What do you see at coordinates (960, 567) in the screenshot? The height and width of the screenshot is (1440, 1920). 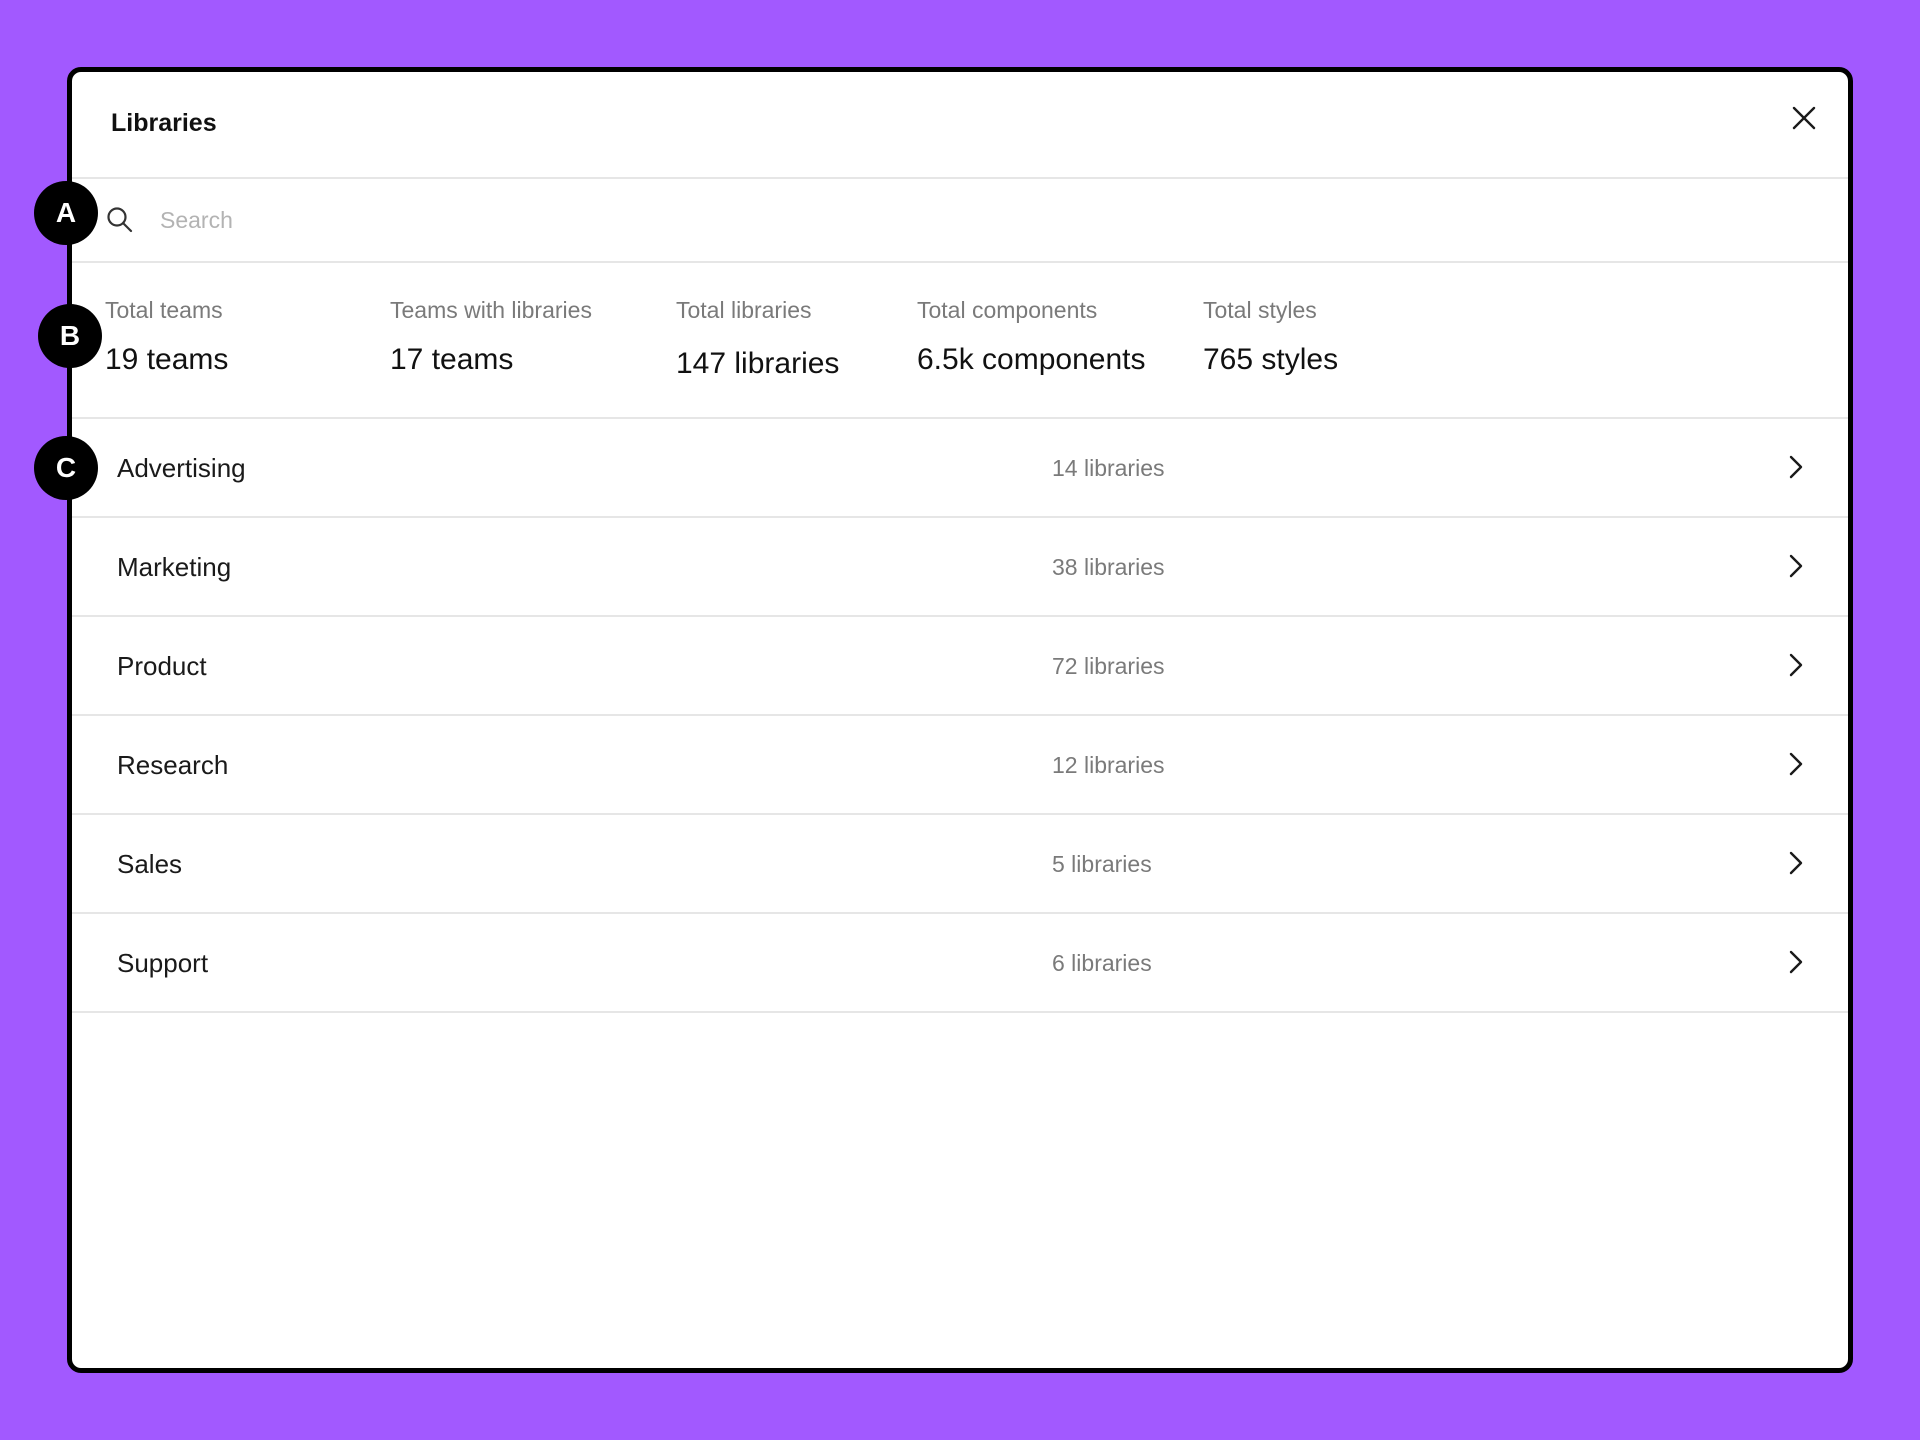 I see `team-row-marketing: Marketing 38 libraries` at bounding box center [960, 567].